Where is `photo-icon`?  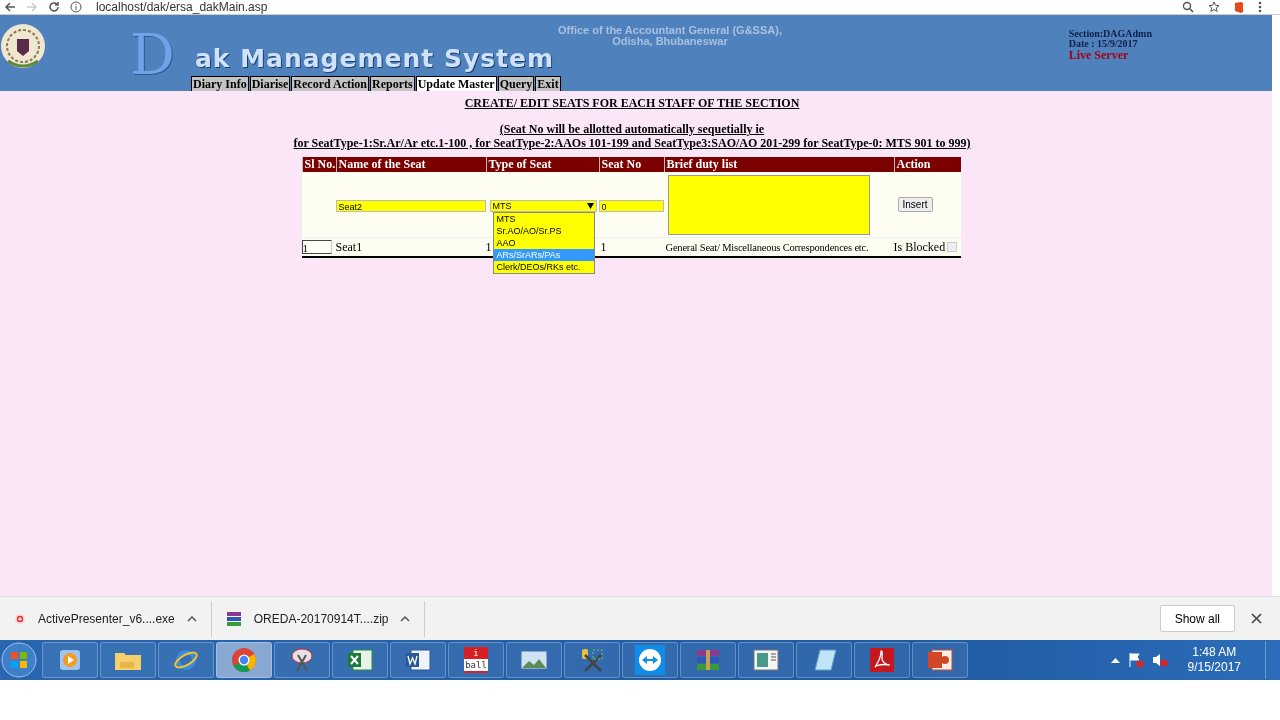
photo-icon is located at coordinates (534, 660).